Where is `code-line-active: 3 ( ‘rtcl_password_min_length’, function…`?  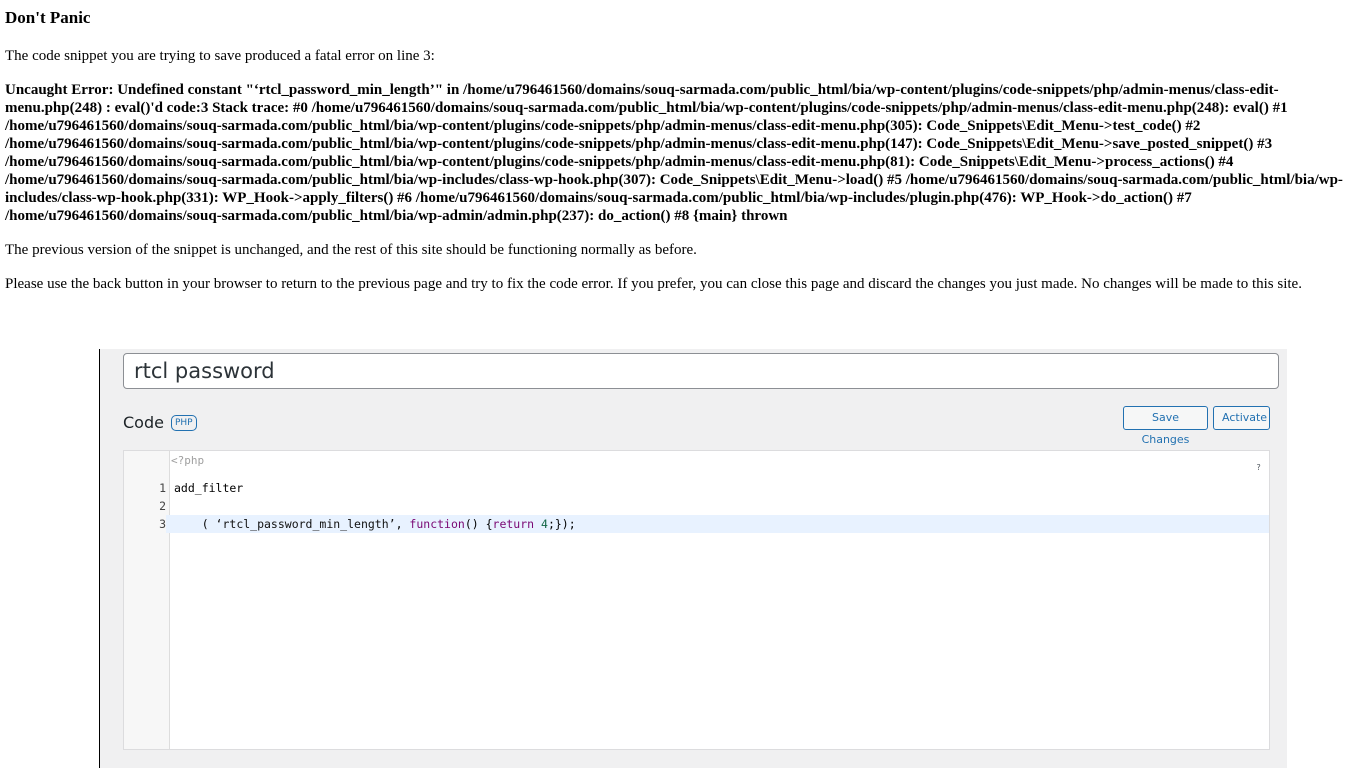
code-line-active: 3 ( ‘rtcl_password_min_length’, function… is located at coordinates (696, 524).